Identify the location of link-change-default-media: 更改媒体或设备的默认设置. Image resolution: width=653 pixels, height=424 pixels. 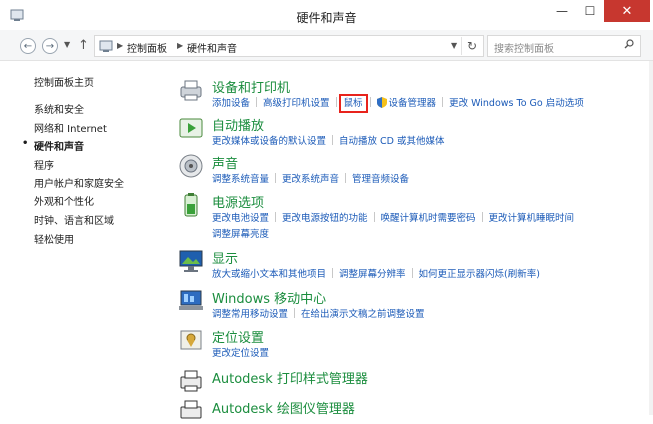
(269, 141).